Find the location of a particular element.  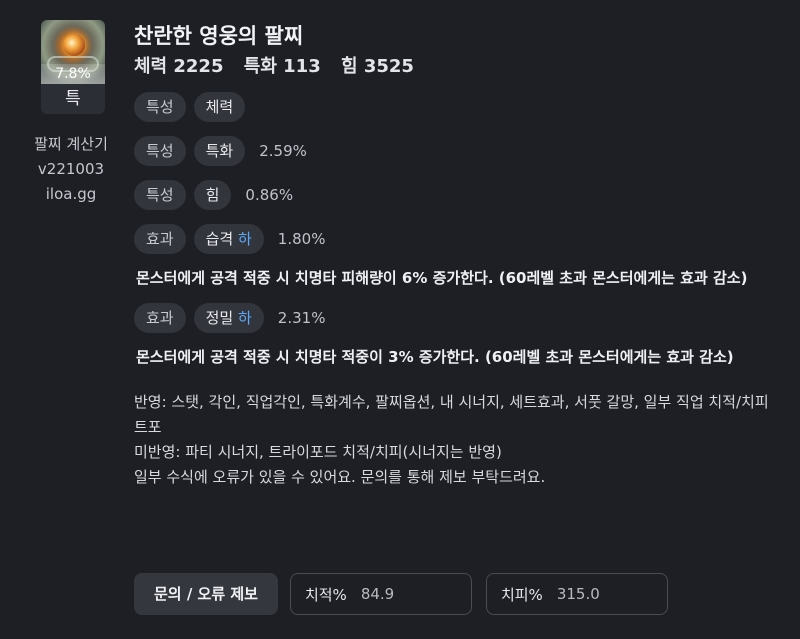

item-stats: 체력 2225 특화 113 힘 3525 is located at coordinates (459, 67).